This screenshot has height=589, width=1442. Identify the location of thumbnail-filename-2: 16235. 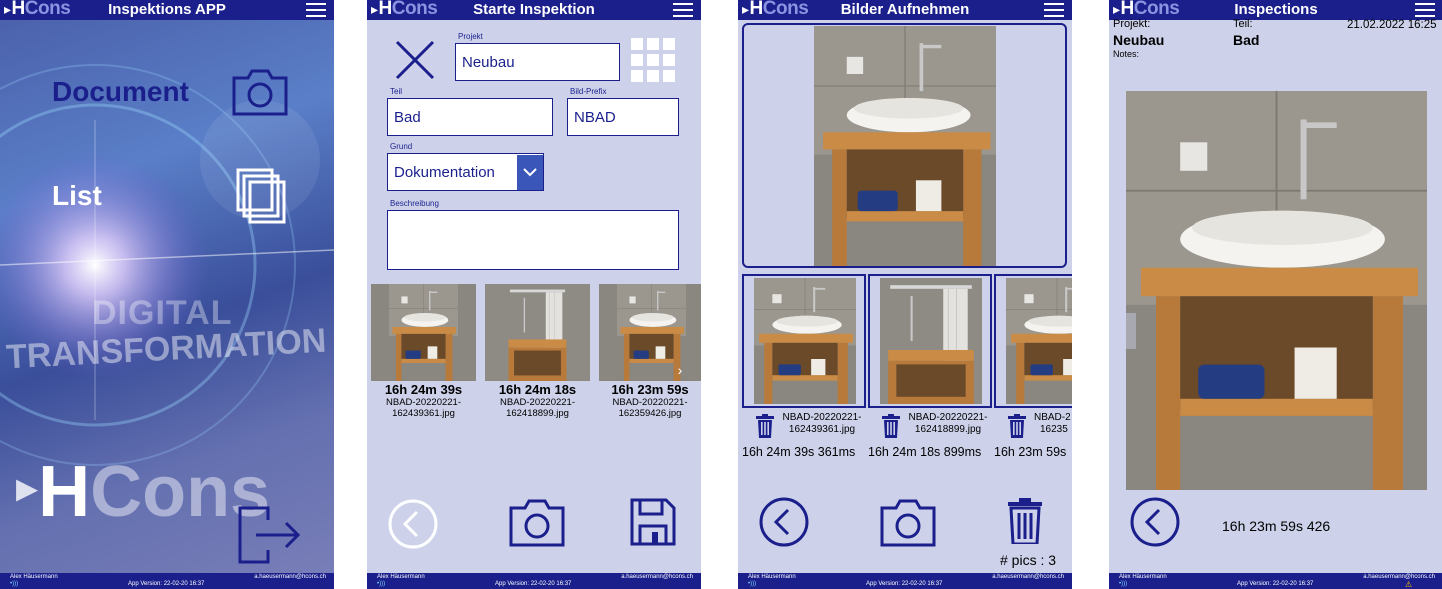
(1054, 429).